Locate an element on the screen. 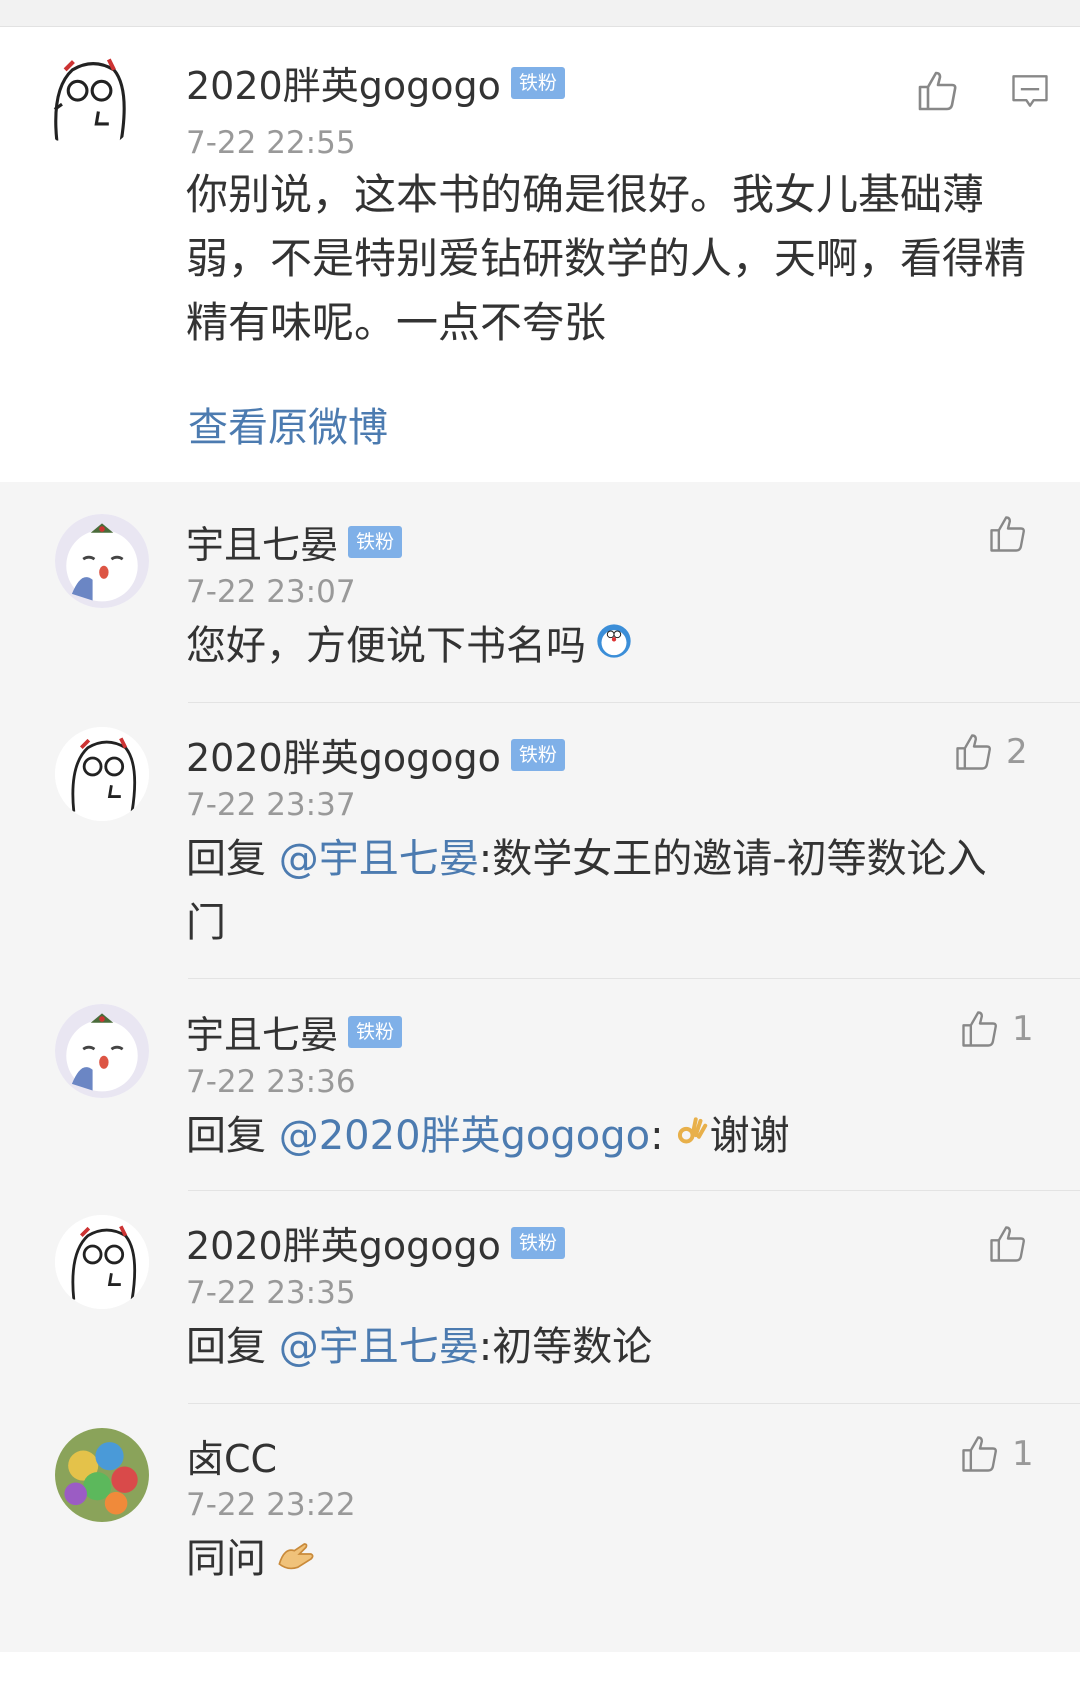 This screenshot has width=1080, height=1685. ok-hand-emoji-icon is located at coordinates (691, 1138).